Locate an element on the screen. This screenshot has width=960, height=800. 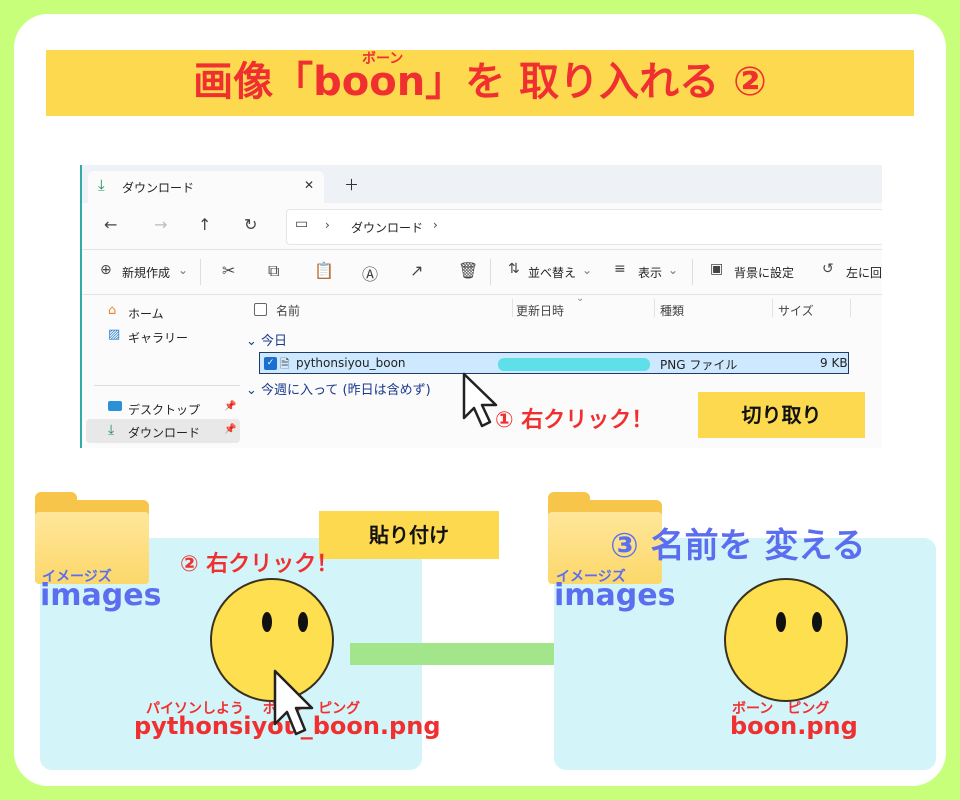
monitor-icon: ▭ is located at coordinates (302, 224).